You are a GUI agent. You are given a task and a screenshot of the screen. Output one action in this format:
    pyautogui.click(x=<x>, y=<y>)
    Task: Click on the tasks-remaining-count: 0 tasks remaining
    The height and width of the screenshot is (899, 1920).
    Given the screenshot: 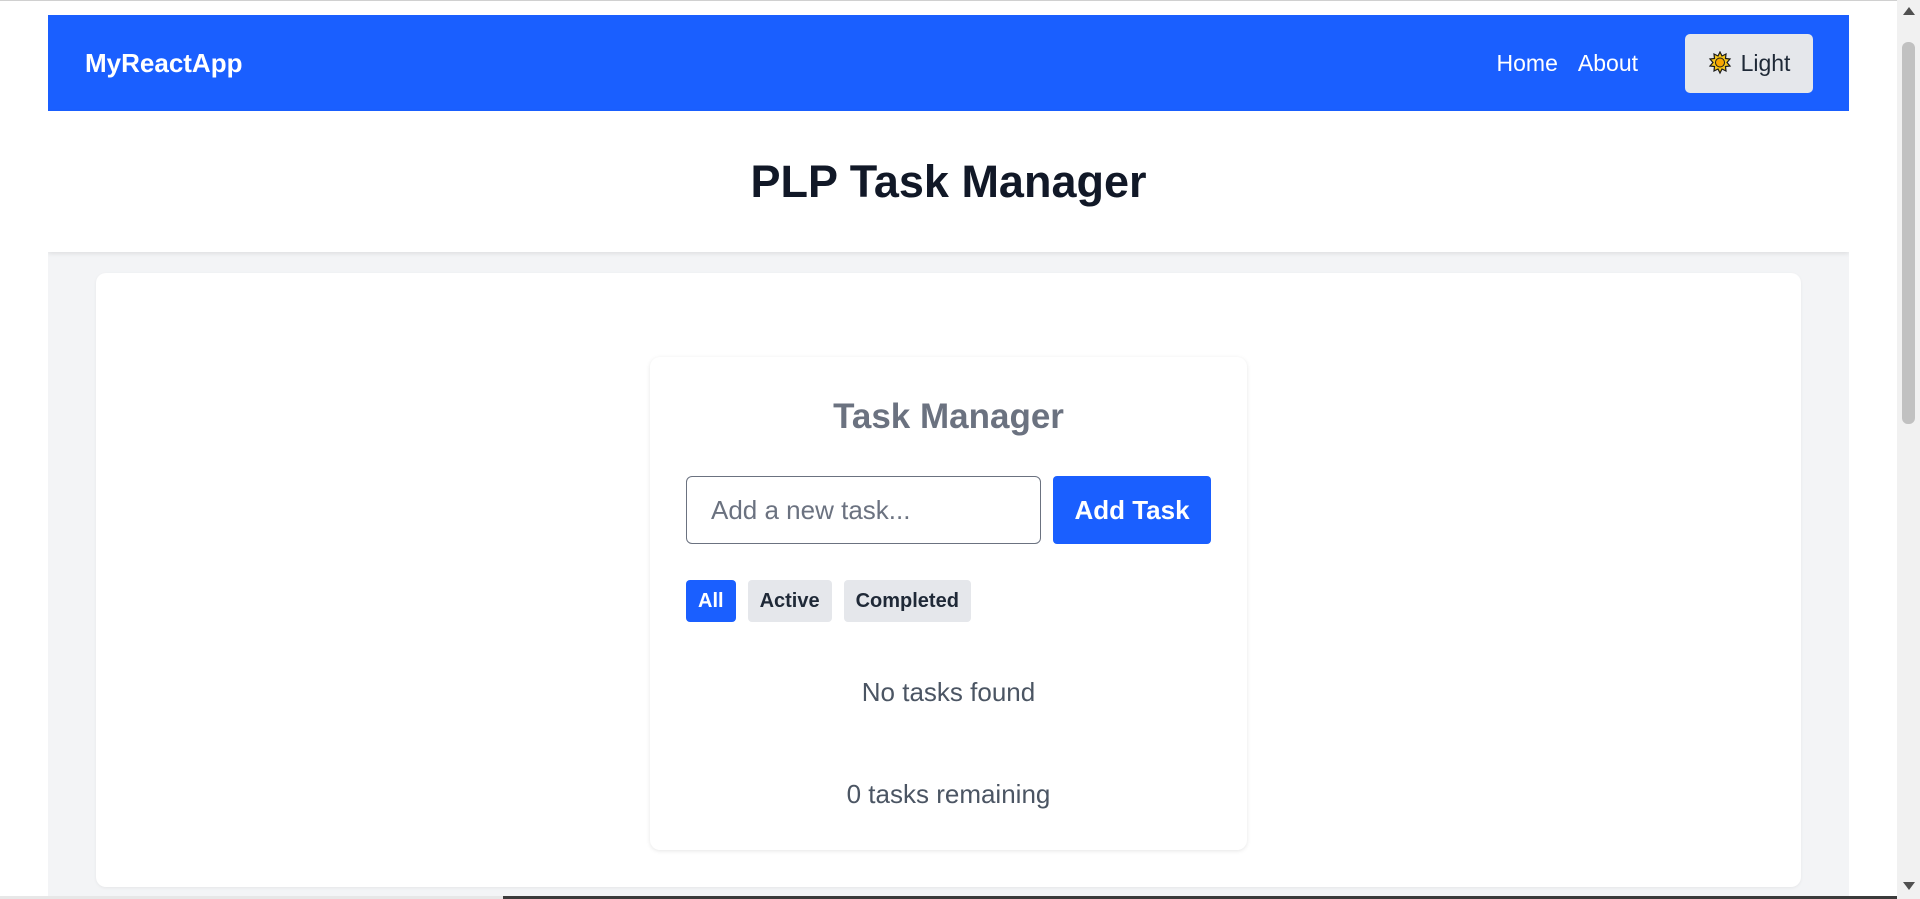 What is the action you would take?
    pyautogui.click(x=948, y=794)
    